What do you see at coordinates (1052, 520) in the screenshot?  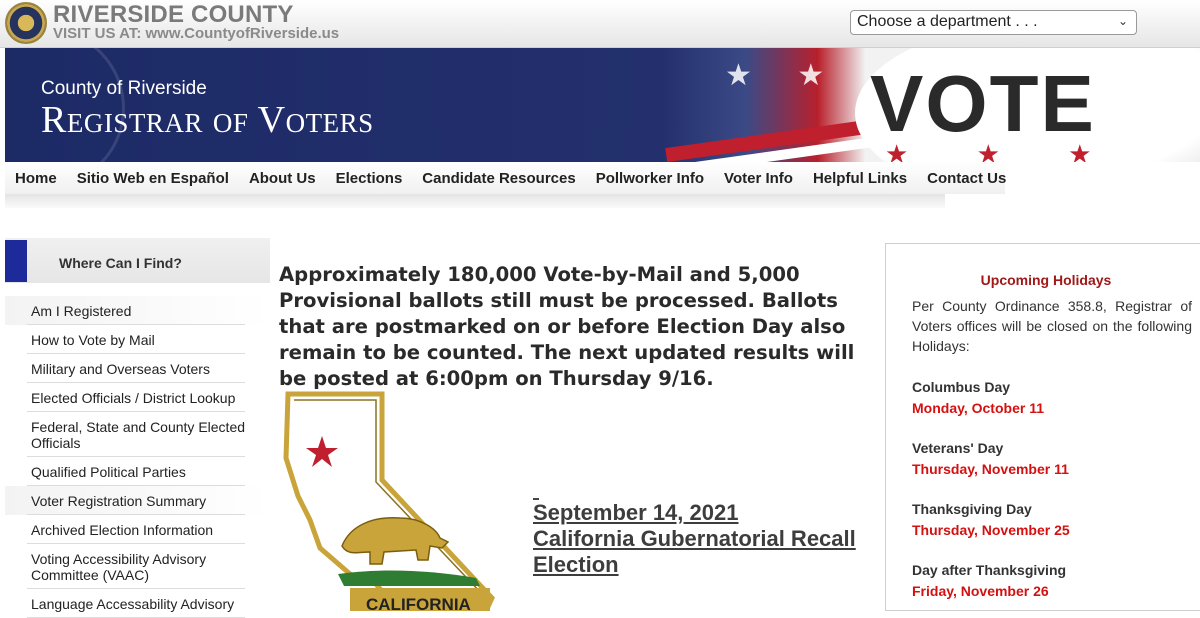 I see `holiday-entry: Thanksgiving Day Thursday, November 25` at bounding box center [1052, 520].